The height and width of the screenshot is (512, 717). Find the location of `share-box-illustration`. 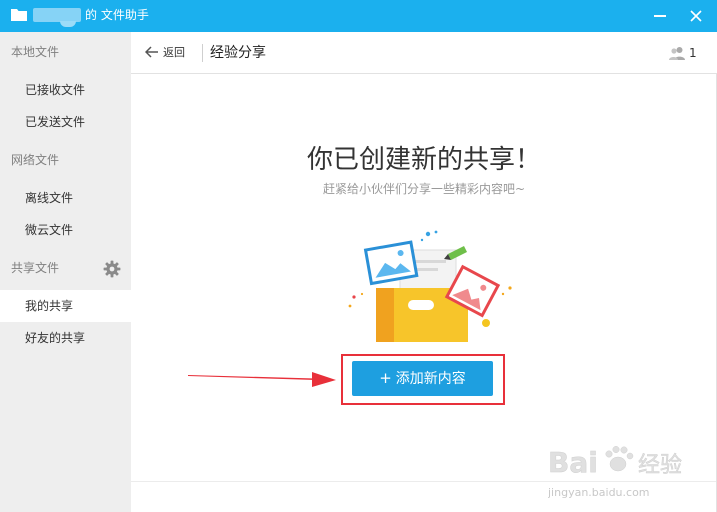

share-box-illustration is located at coordinates (430, 286).